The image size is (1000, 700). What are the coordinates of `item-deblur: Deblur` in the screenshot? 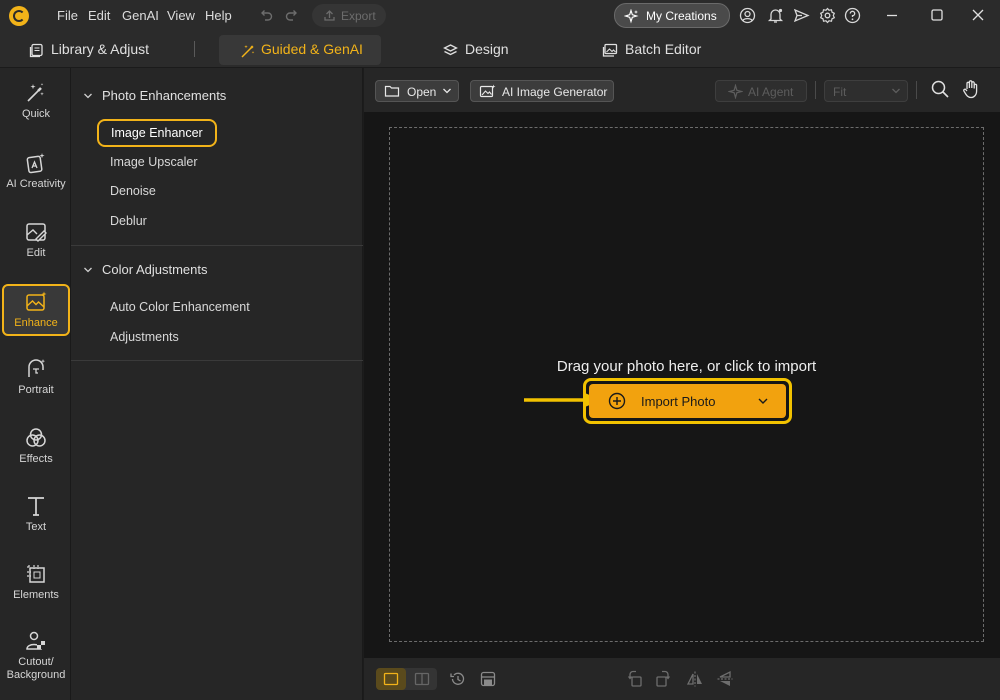 It's located at (128, 221).